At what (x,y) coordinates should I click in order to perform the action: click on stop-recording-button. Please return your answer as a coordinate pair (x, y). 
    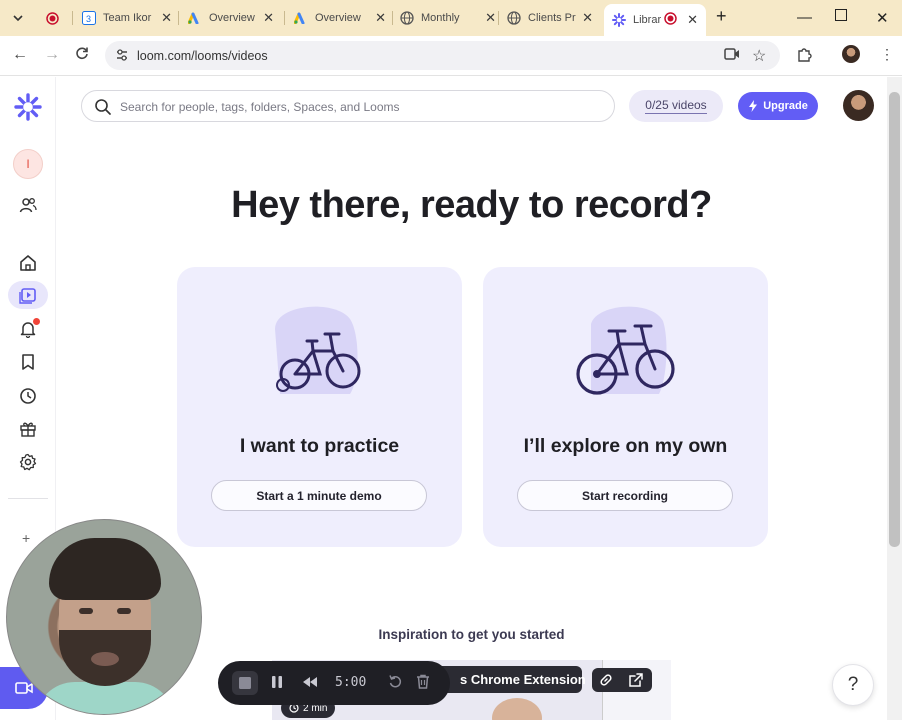
    Looking at the image, I should click on (245, 683).